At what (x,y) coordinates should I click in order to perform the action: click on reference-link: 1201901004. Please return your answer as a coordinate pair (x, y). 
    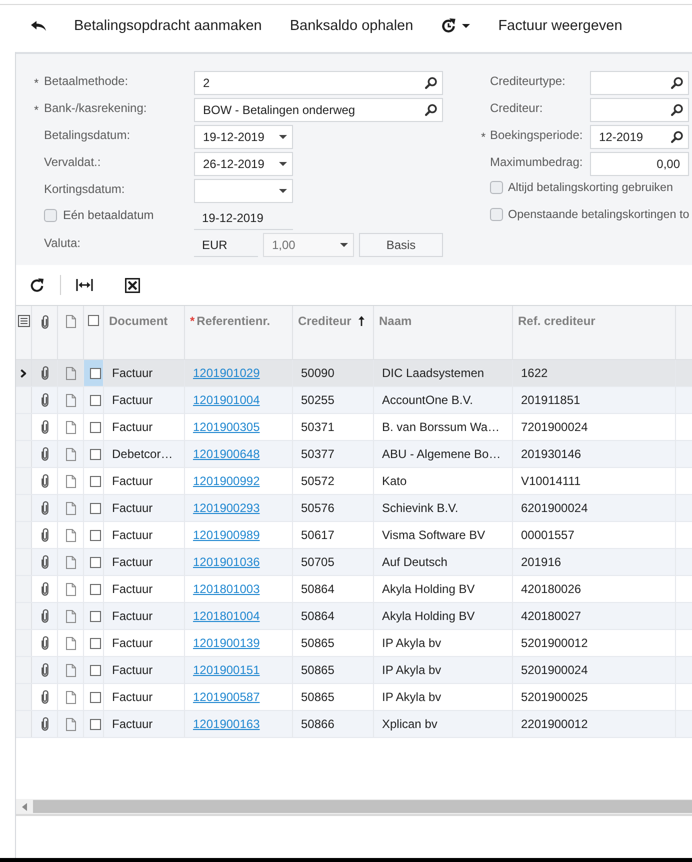
    Looking at the image, I should click on (226, 400).